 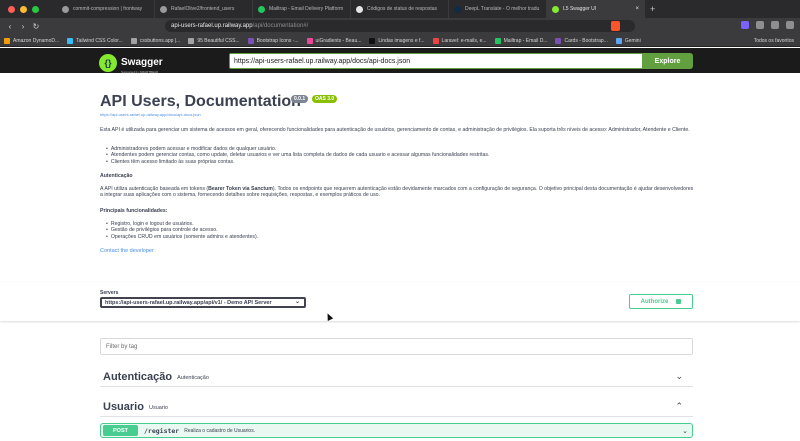 What do you see at coordinates (637, 9) in the screenshot?
I see `close-tab-icon: ×` at bounding box center [637, 9].